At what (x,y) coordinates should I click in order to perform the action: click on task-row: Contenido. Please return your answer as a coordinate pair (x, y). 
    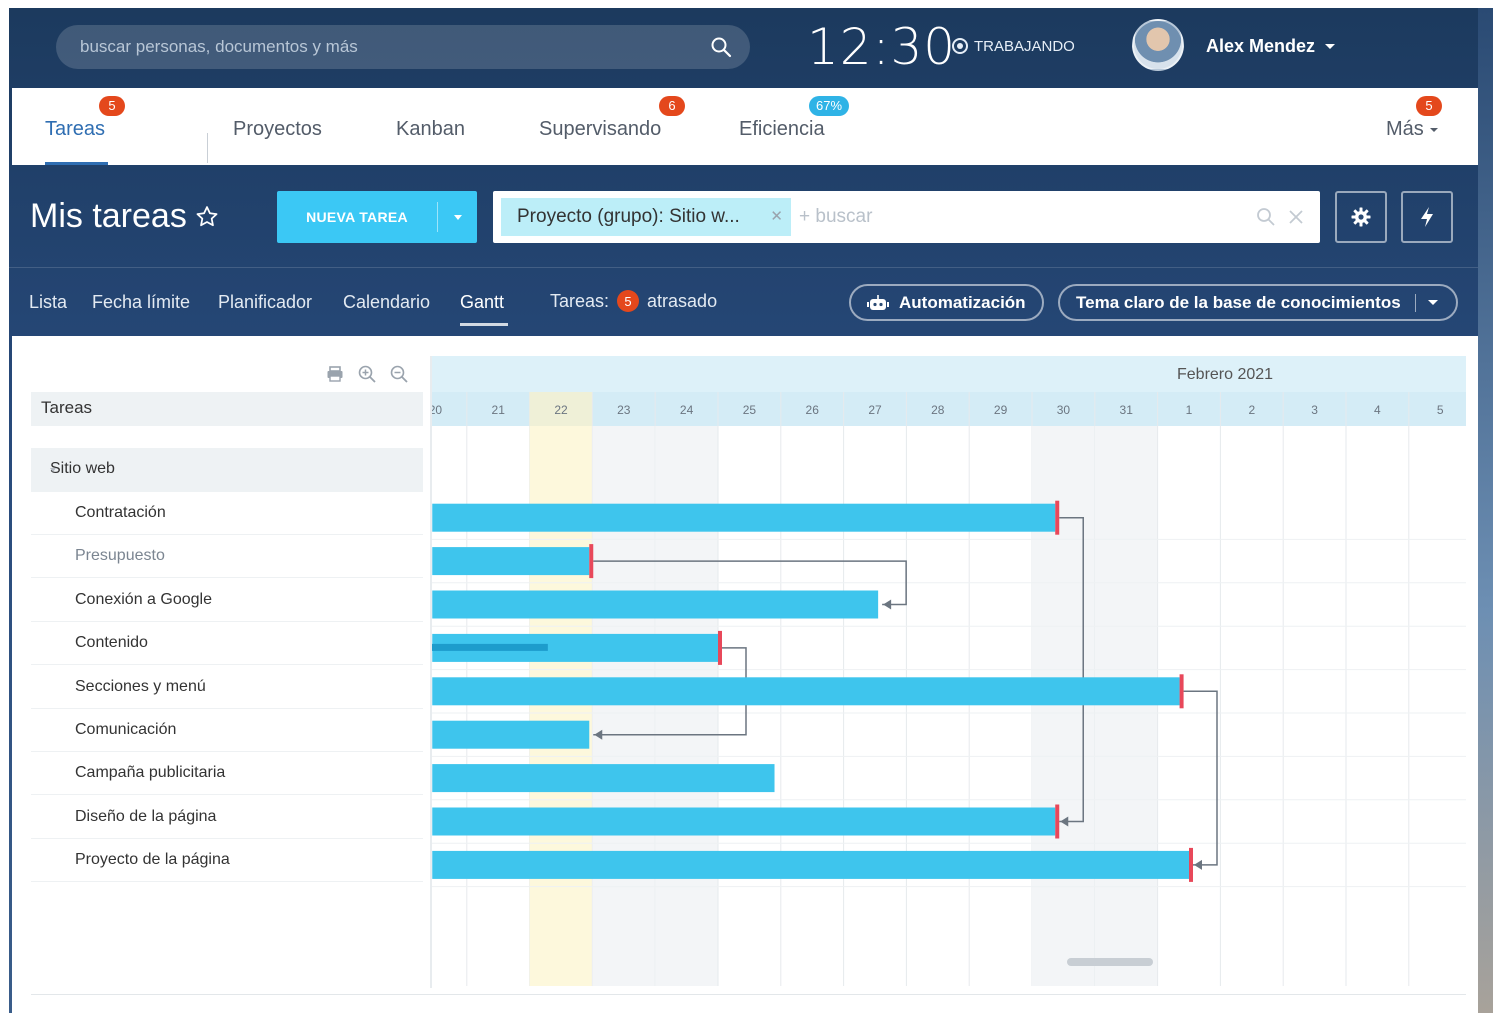
    Looking at the image, I should click on (227, 644).